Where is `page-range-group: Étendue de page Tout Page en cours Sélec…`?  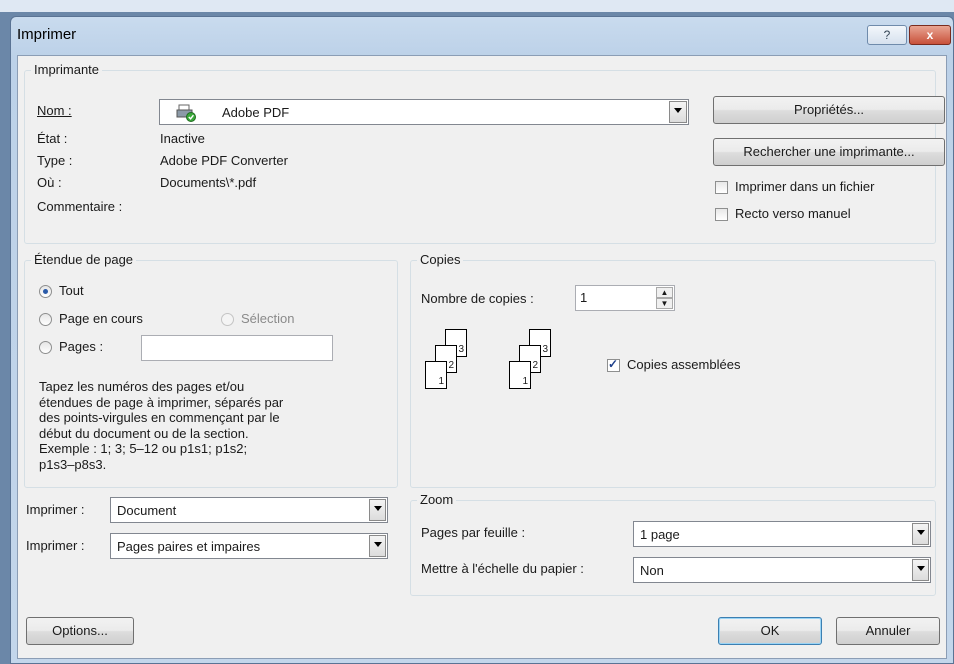
page-range-group: Étendue de page Tout Page en cours Sélec… is located at coordinates (211, 370).